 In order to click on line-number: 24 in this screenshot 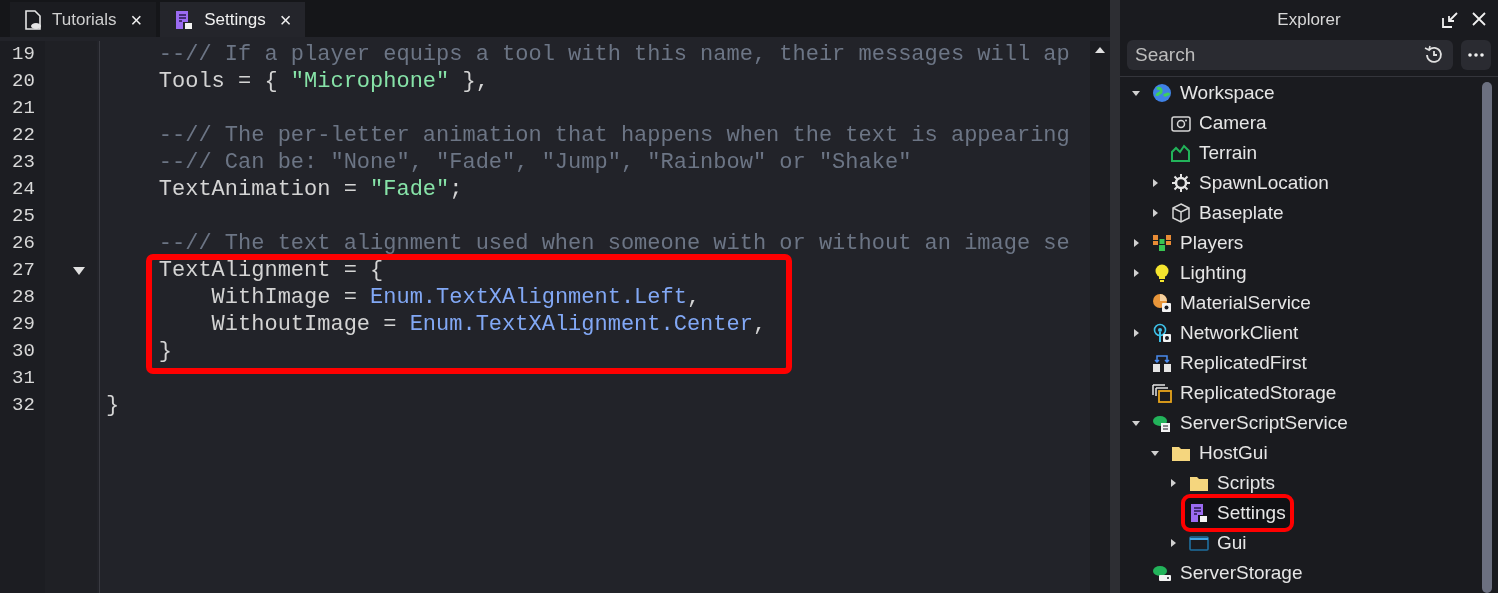, I will do `click(24, 190)`.